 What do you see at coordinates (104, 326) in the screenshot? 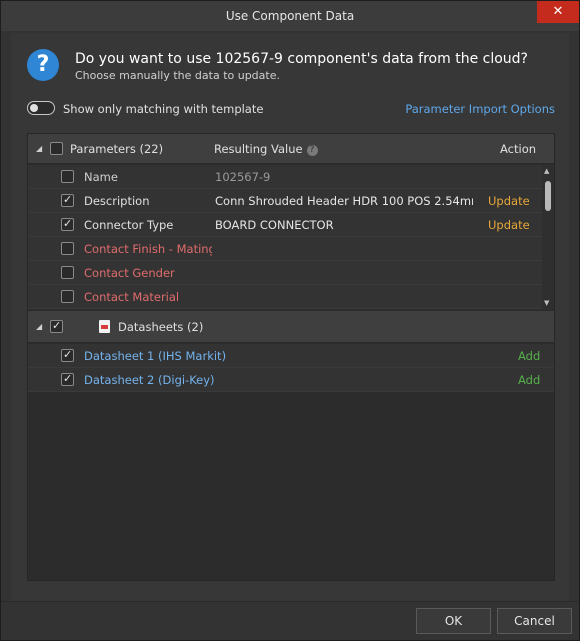
I see `pdf-icon` at bounding box center [104, 326].